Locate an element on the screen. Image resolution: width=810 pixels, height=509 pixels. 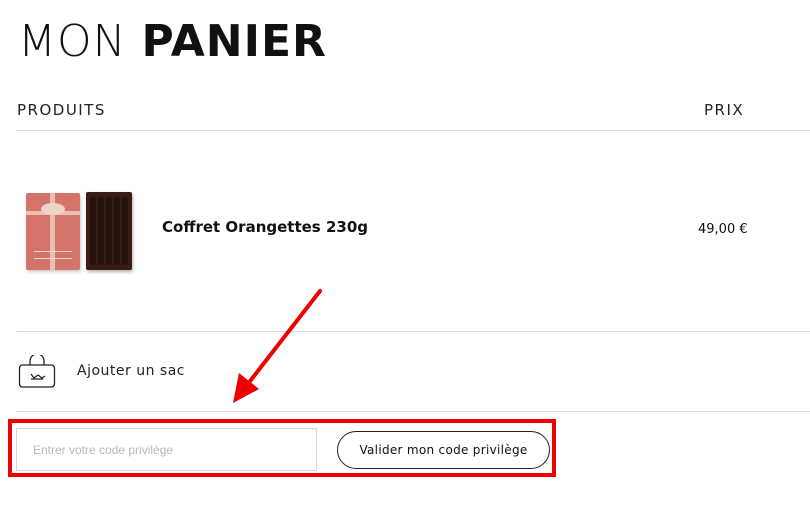
page-title-bold: PANIER is located at coordinates (234, 41).